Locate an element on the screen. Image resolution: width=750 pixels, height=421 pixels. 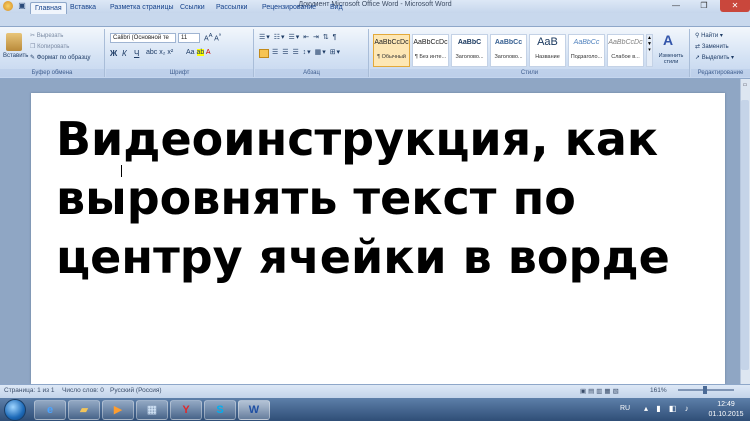
word-count: Число слов: 0 is located at coordinates (83, 390).